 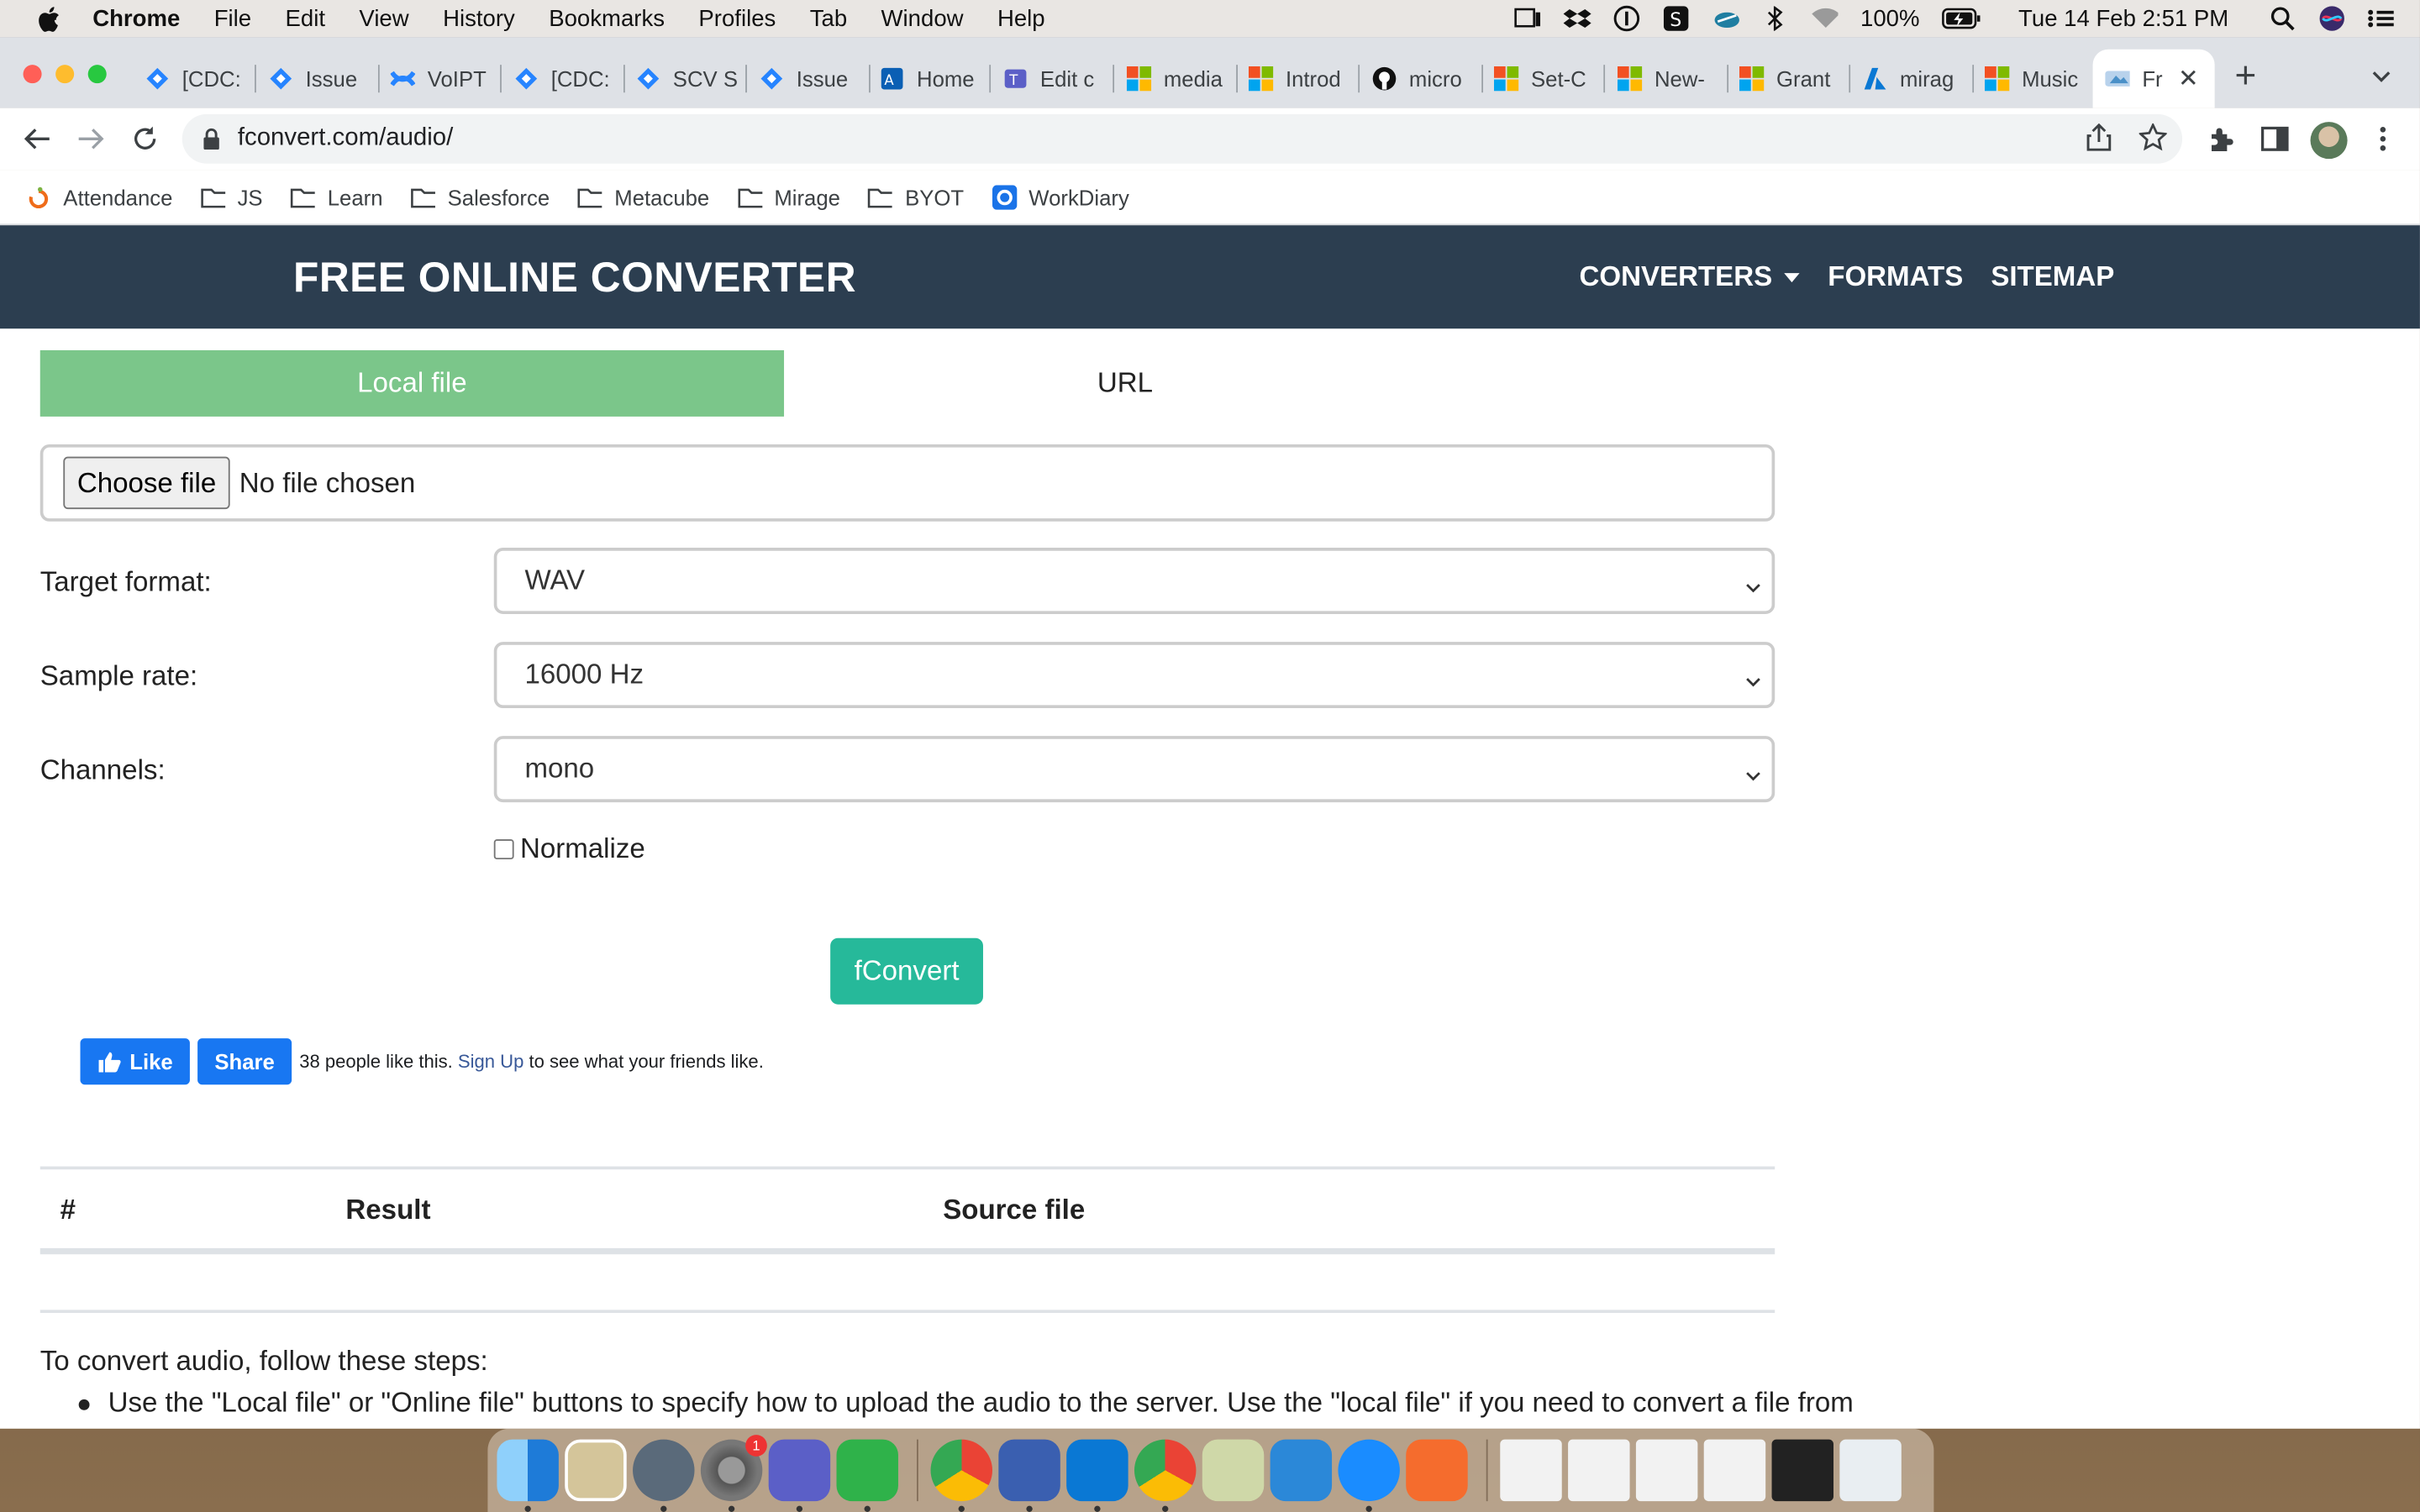 I want to click on window-close-button, so click(x=33, y=74).